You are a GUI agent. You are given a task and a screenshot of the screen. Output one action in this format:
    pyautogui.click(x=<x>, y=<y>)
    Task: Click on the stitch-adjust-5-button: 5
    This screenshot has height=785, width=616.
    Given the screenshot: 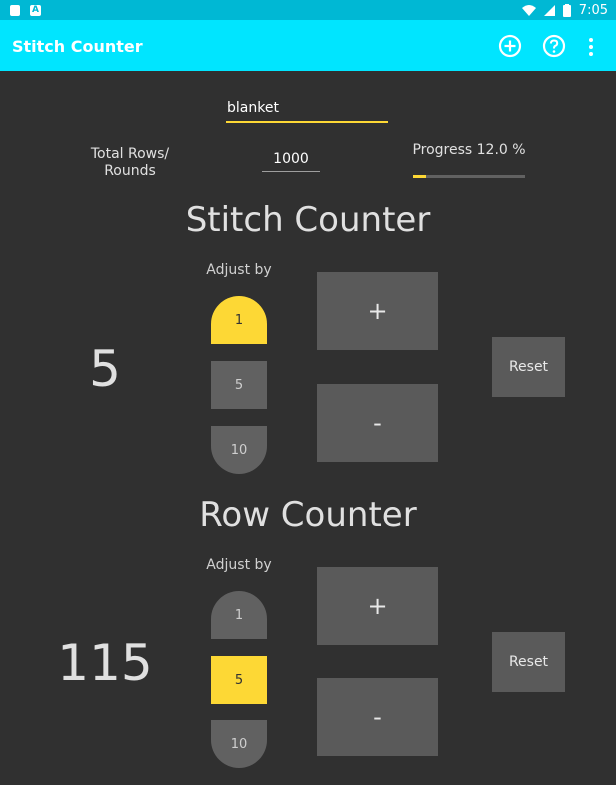 What is the action you would take?
    pyautogui.click(x=239, y=385)
    